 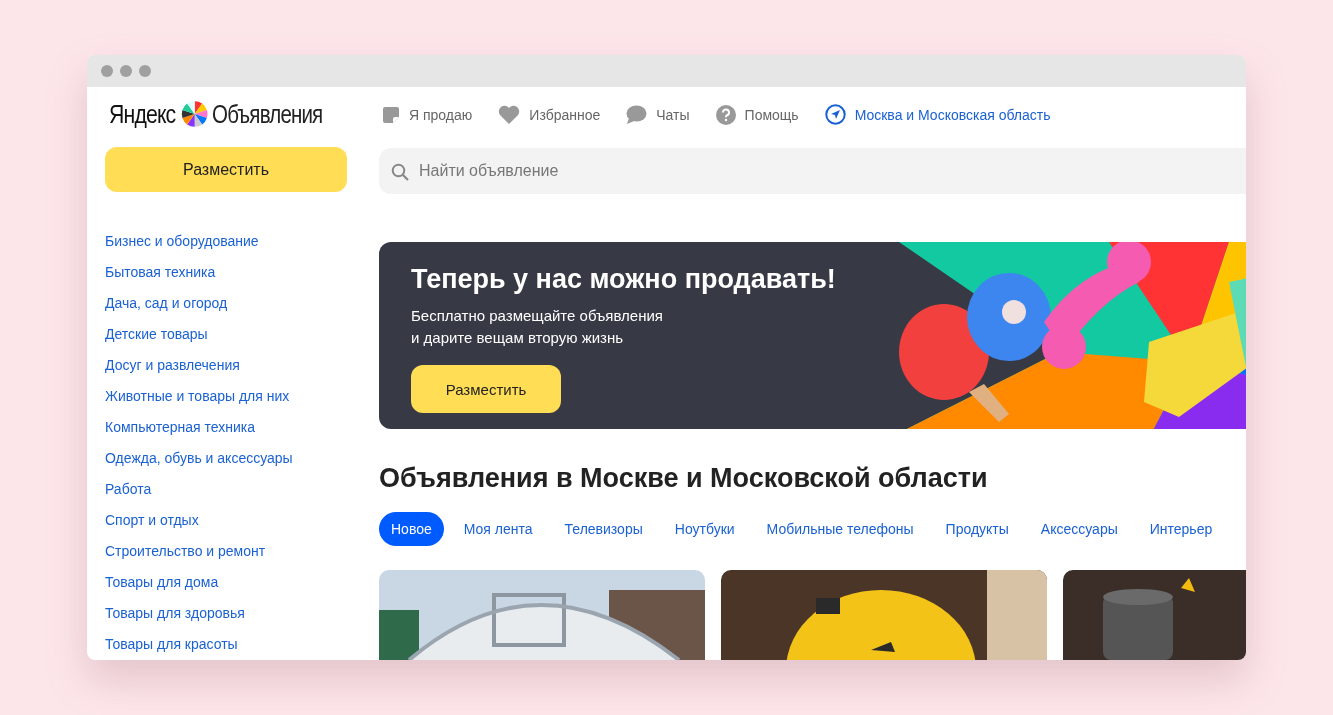 I want to click on nav-link: Москва и Московская область, so click(x=937, y=115).